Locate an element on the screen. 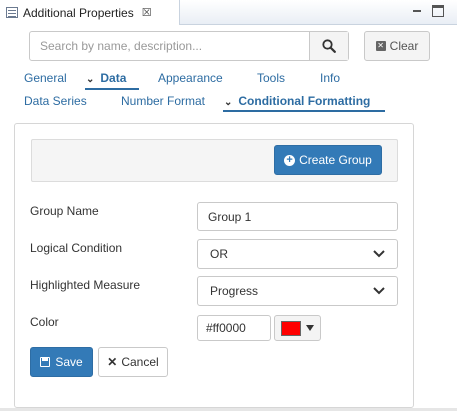  clear-button: ✕ Clear is located at coordinates (397, 46).